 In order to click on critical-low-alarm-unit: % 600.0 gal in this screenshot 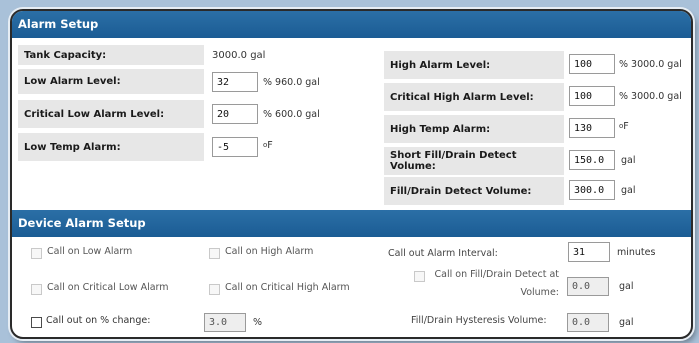, I will do `click(291, 114)`.